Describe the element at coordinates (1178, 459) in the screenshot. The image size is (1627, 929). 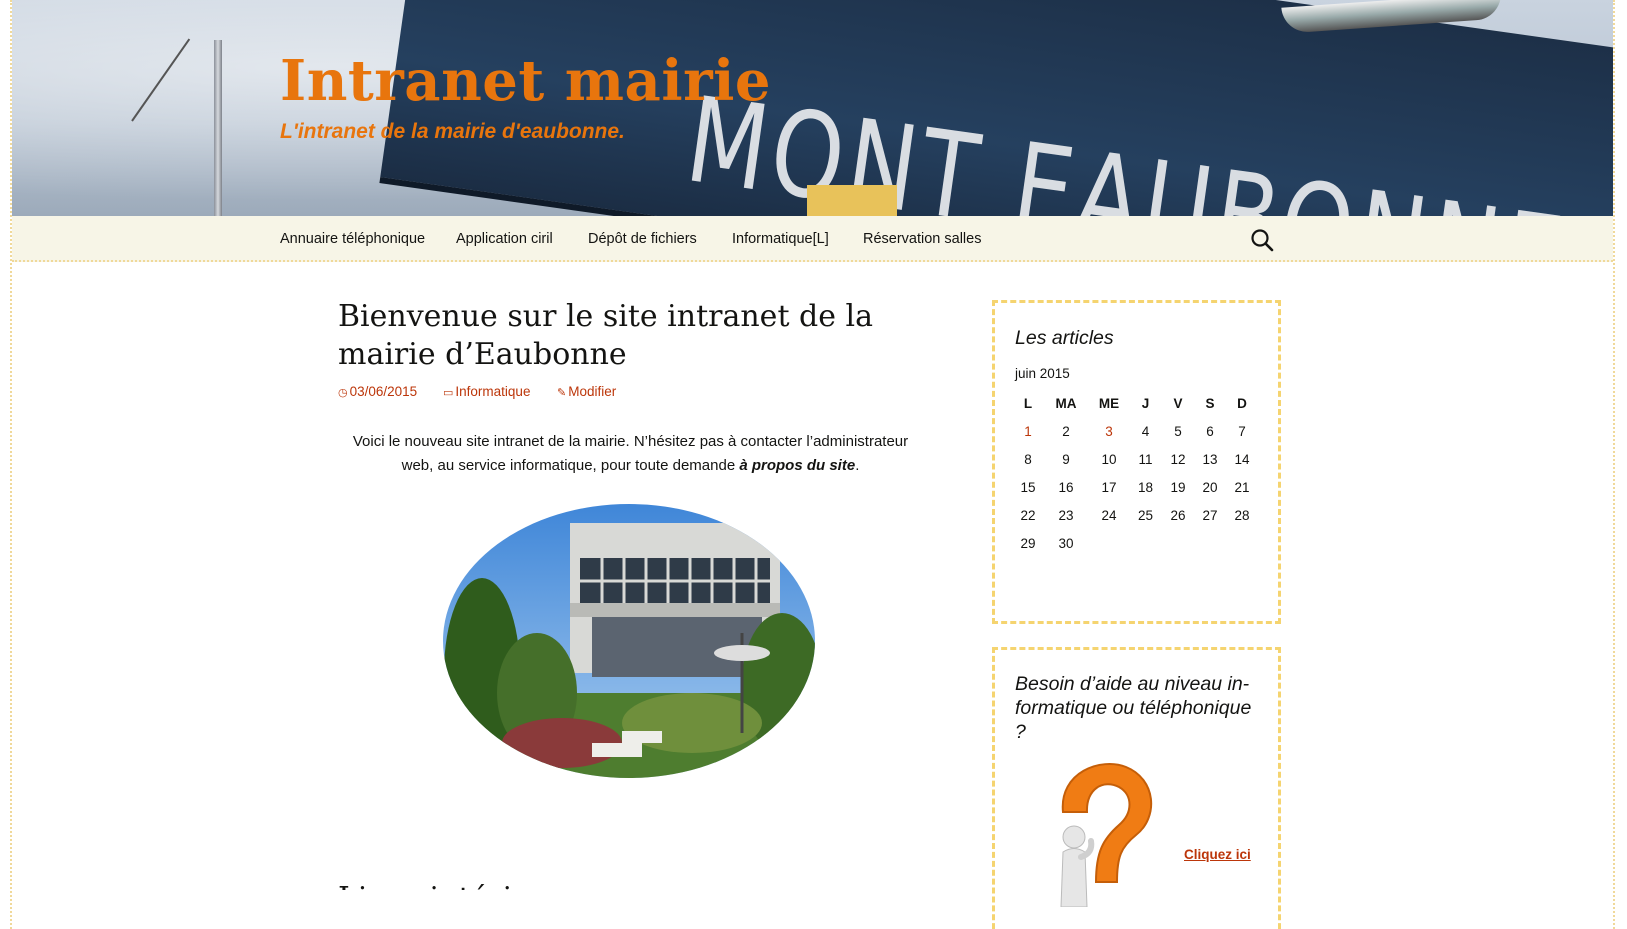
I see `calendar-day: 12` at that location.